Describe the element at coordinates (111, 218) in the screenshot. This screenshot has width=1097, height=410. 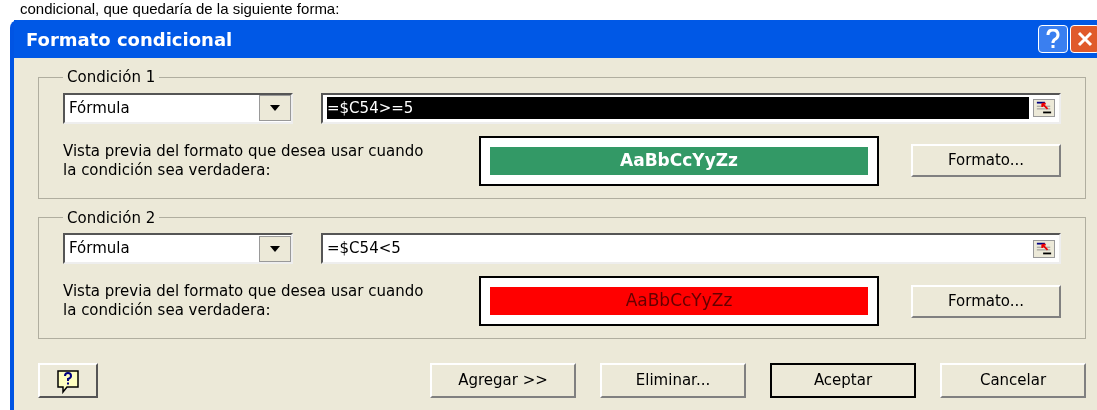
I see `group-label: Condición 2` at that location.